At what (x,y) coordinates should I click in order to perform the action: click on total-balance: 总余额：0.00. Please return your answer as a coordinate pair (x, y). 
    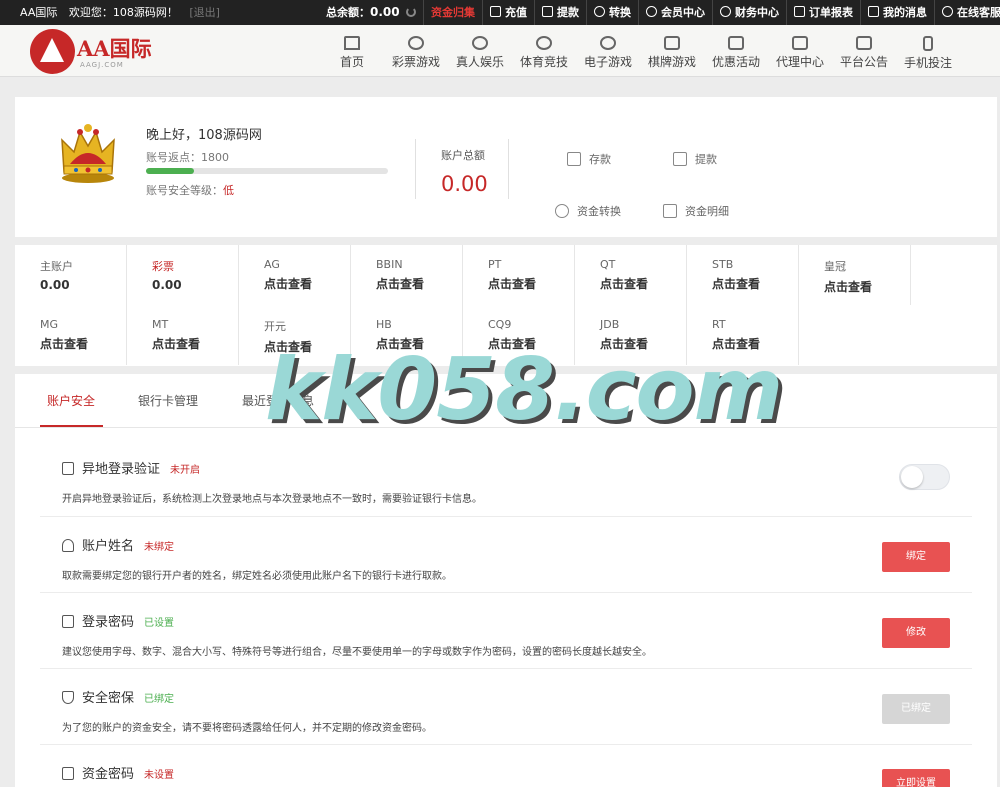
    Looking at the image, I should click on (371, 12).